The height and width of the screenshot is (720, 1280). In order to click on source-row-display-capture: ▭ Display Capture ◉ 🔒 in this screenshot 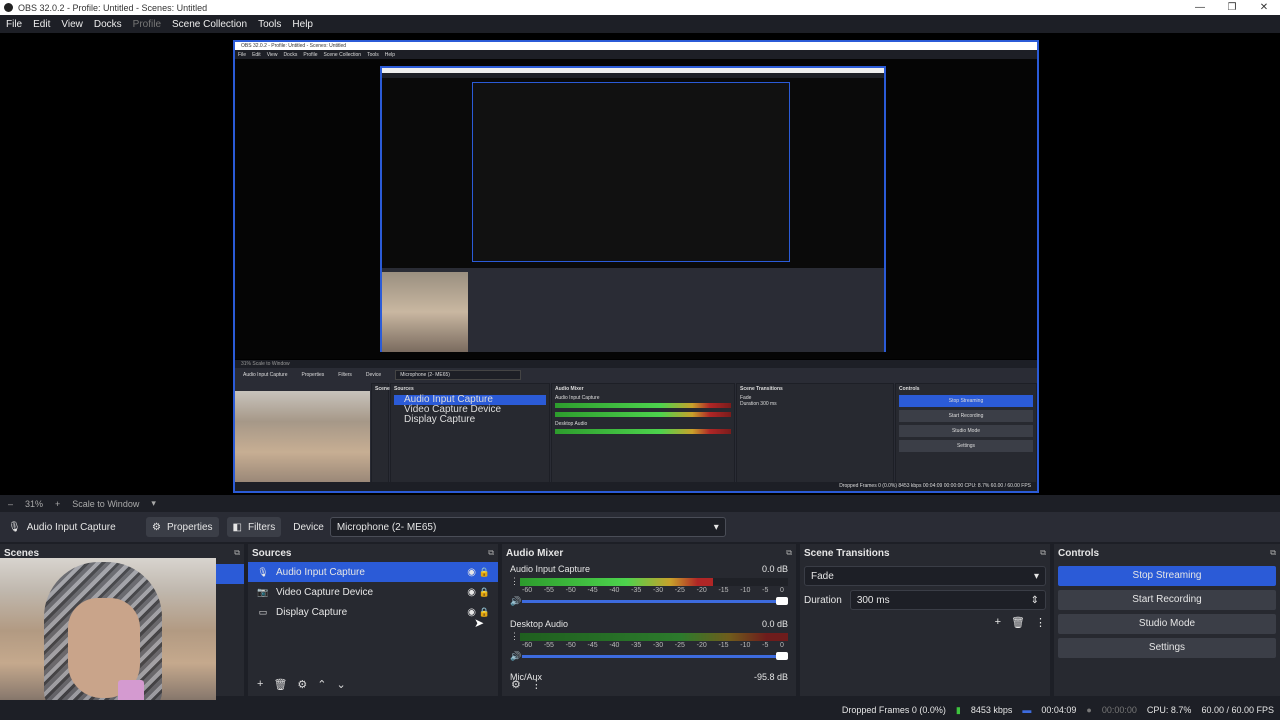, I will do `click(373, 612)`.